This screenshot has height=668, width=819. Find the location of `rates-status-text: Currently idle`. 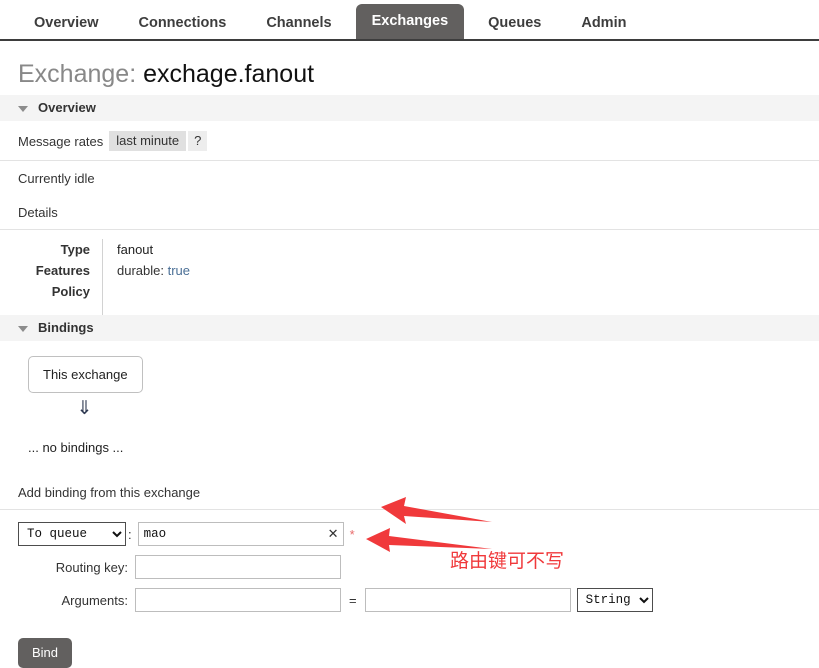

rates-status-text: Currently idle is located at coordinates (56, 179).